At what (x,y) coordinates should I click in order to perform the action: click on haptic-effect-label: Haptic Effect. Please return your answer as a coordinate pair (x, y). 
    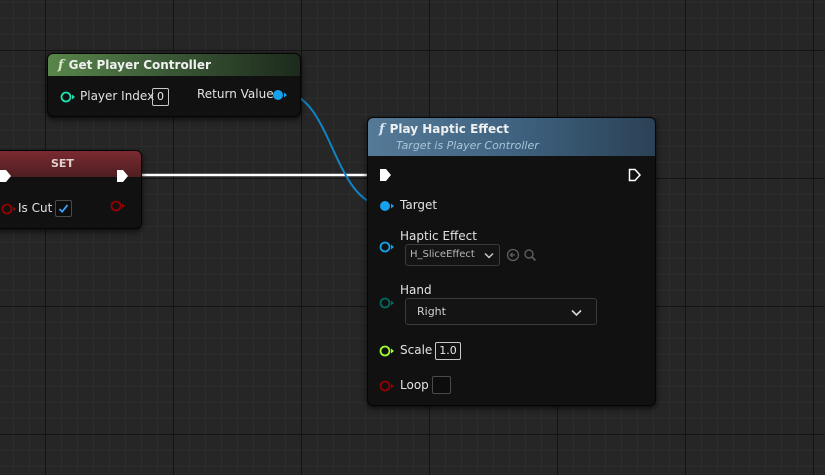
    Looking at the image, I should click on (438, 236).